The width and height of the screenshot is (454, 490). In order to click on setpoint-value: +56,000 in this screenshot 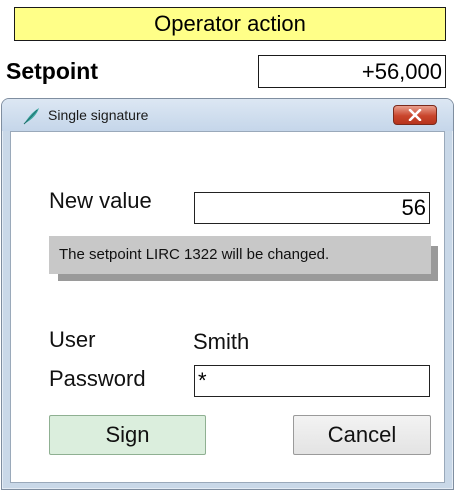, I will do `click(352, 71)`.